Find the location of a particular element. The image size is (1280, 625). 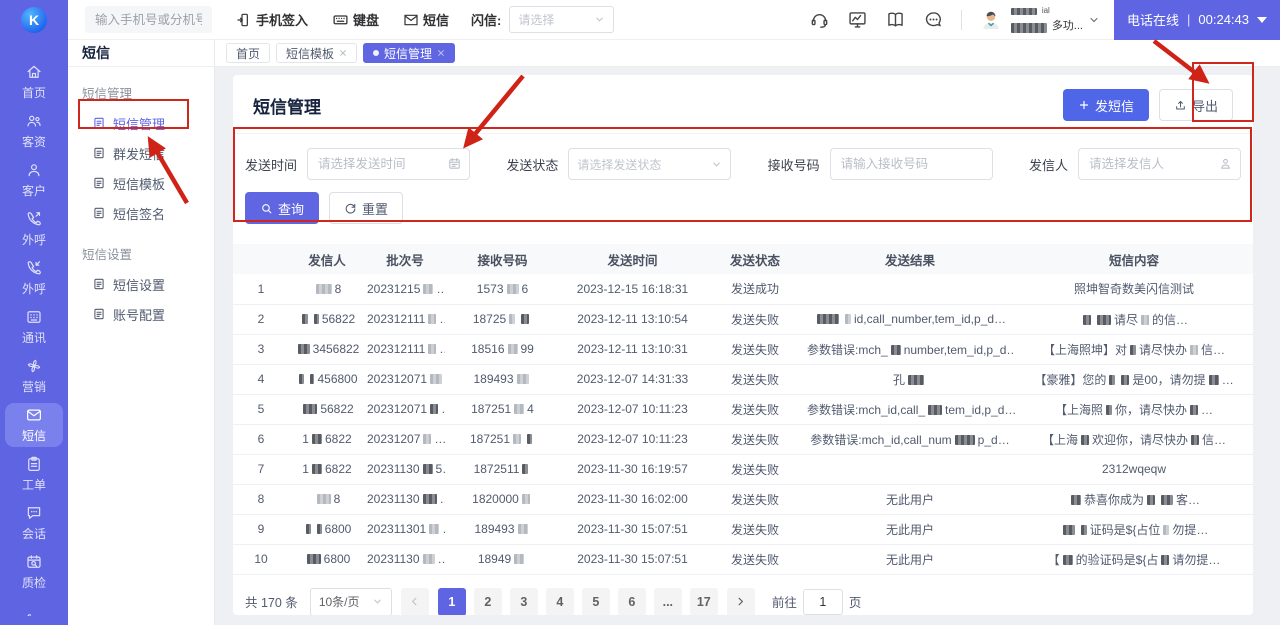

pagination: 共 170 条 10条/页 123456...17 前往 页 is located at coordinates (743, 595).